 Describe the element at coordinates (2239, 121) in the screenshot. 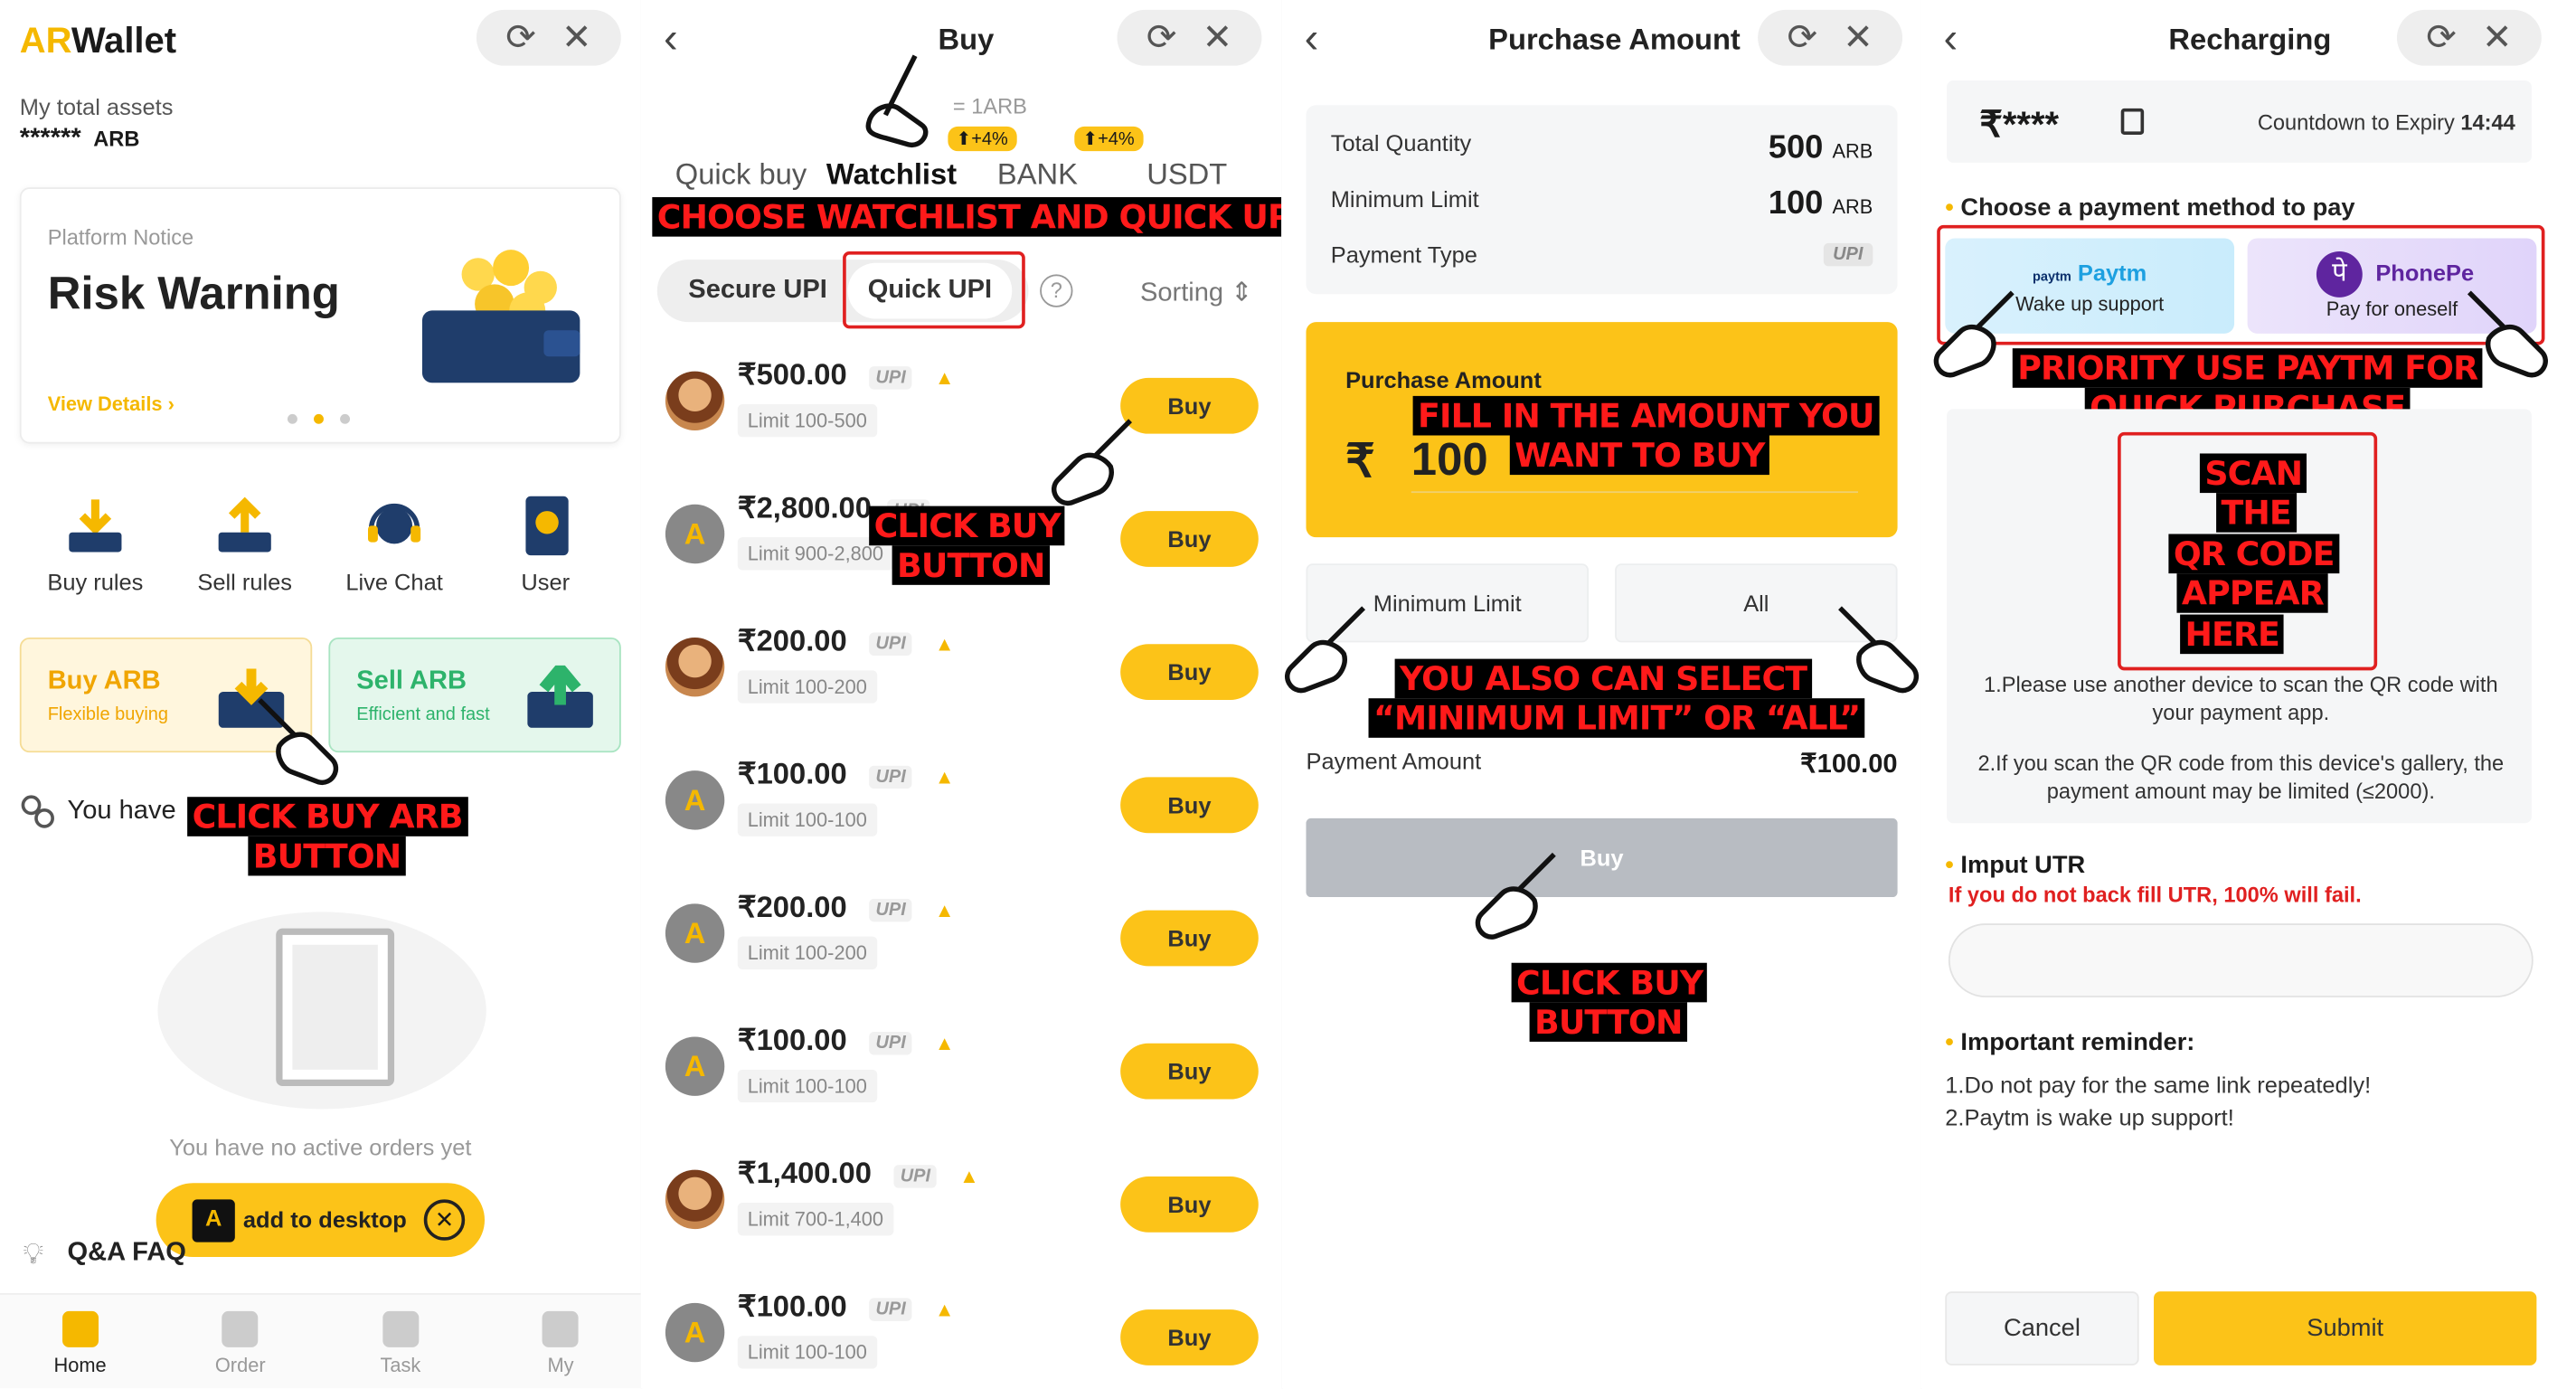

I see `amount-header: ₹**** Countdown to Expiry 14:44` at that location.